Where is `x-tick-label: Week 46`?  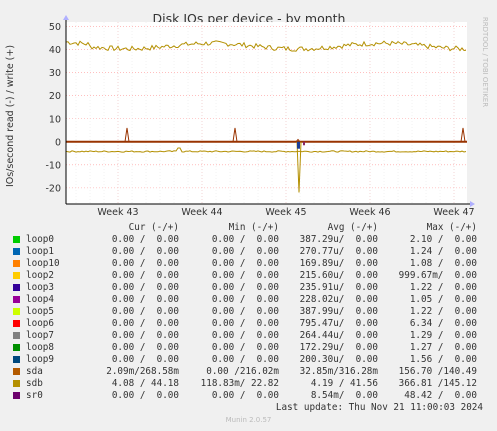
x-tick-label: Week 46 is located at coordinates (369, 212).